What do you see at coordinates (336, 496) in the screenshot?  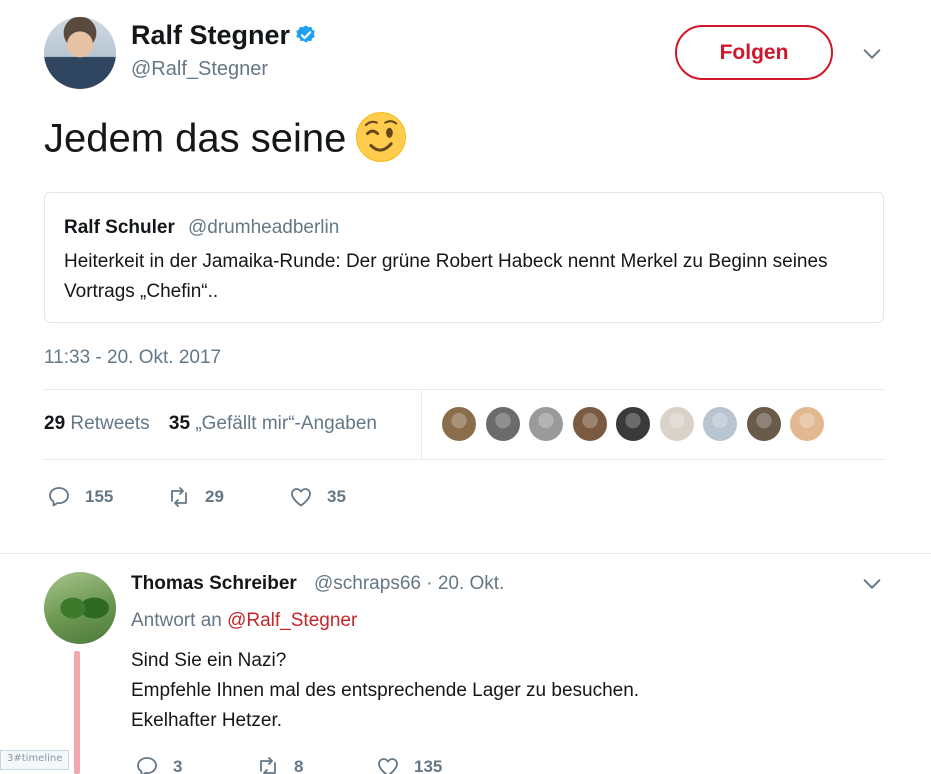 I see `like-count: 35` at bounding box center [336, 496].